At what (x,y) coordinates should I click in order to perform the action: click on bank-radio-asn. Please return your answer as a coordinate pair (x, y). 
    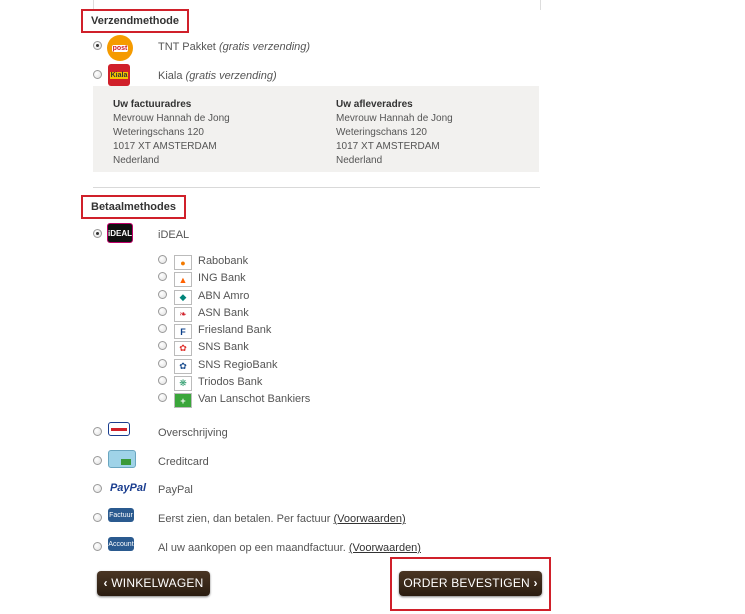
    Looking at the image, I should click on (162, 311).